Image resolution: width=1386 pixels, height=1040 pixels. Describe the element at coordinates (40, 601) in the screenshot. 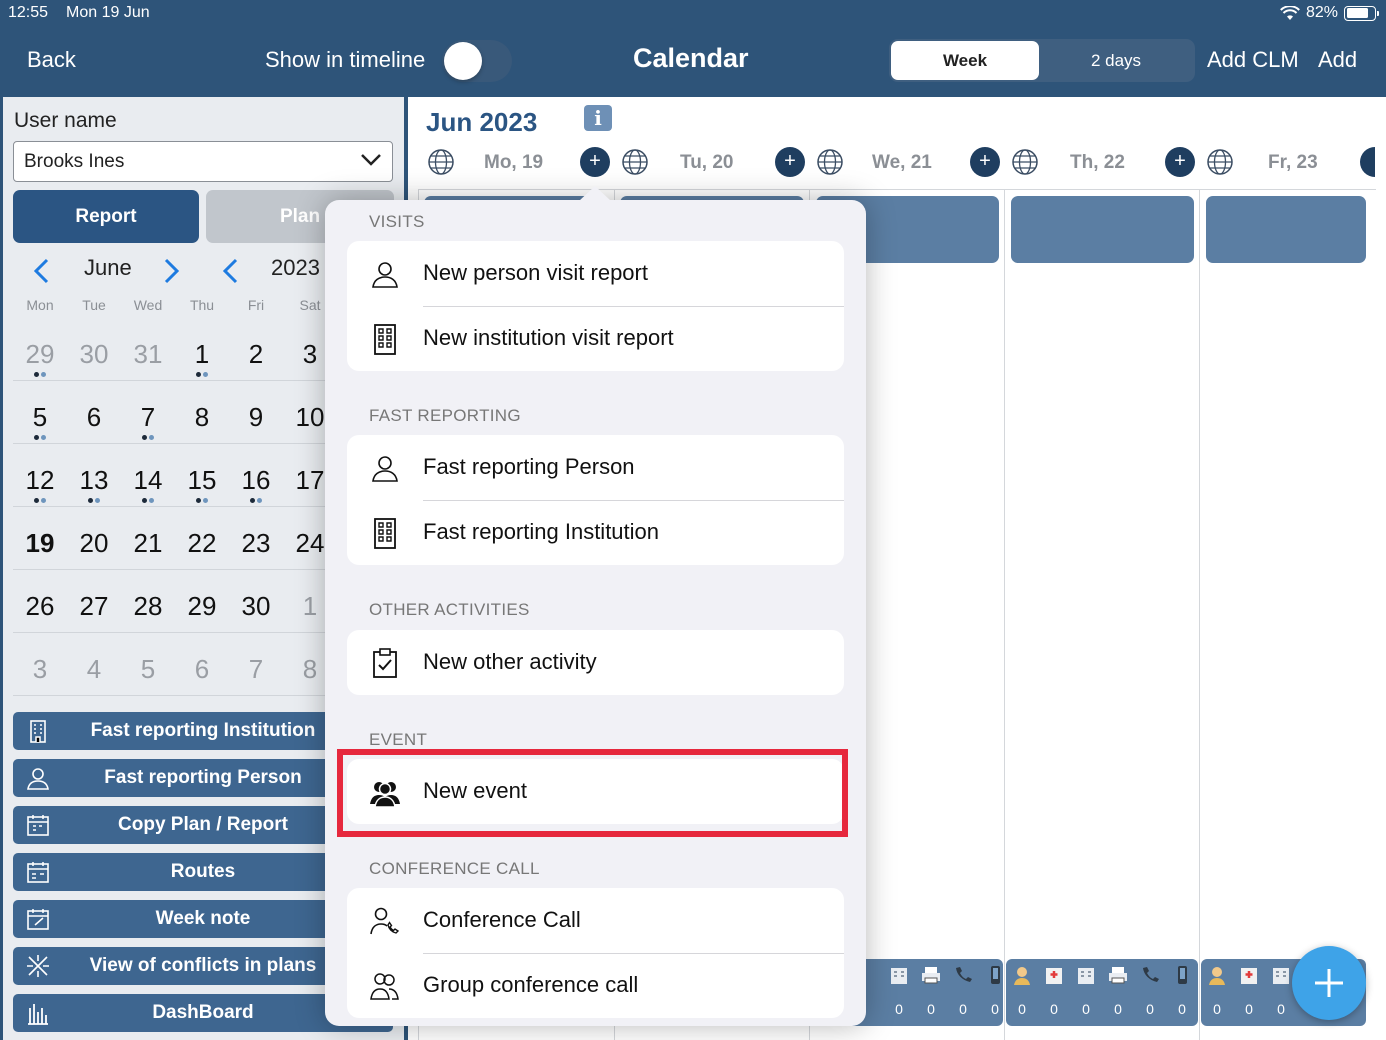

I see `calendar-day: 26` at that location.